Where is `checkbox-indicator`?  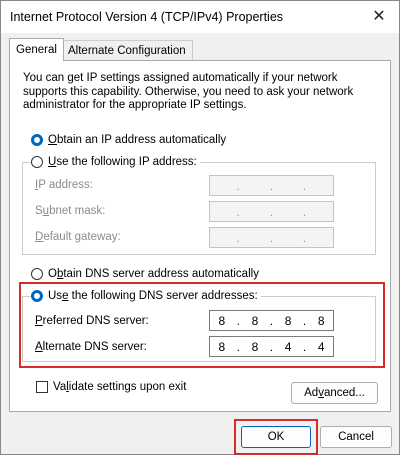 checkbox-indicator is located at coordinates (42, 387).